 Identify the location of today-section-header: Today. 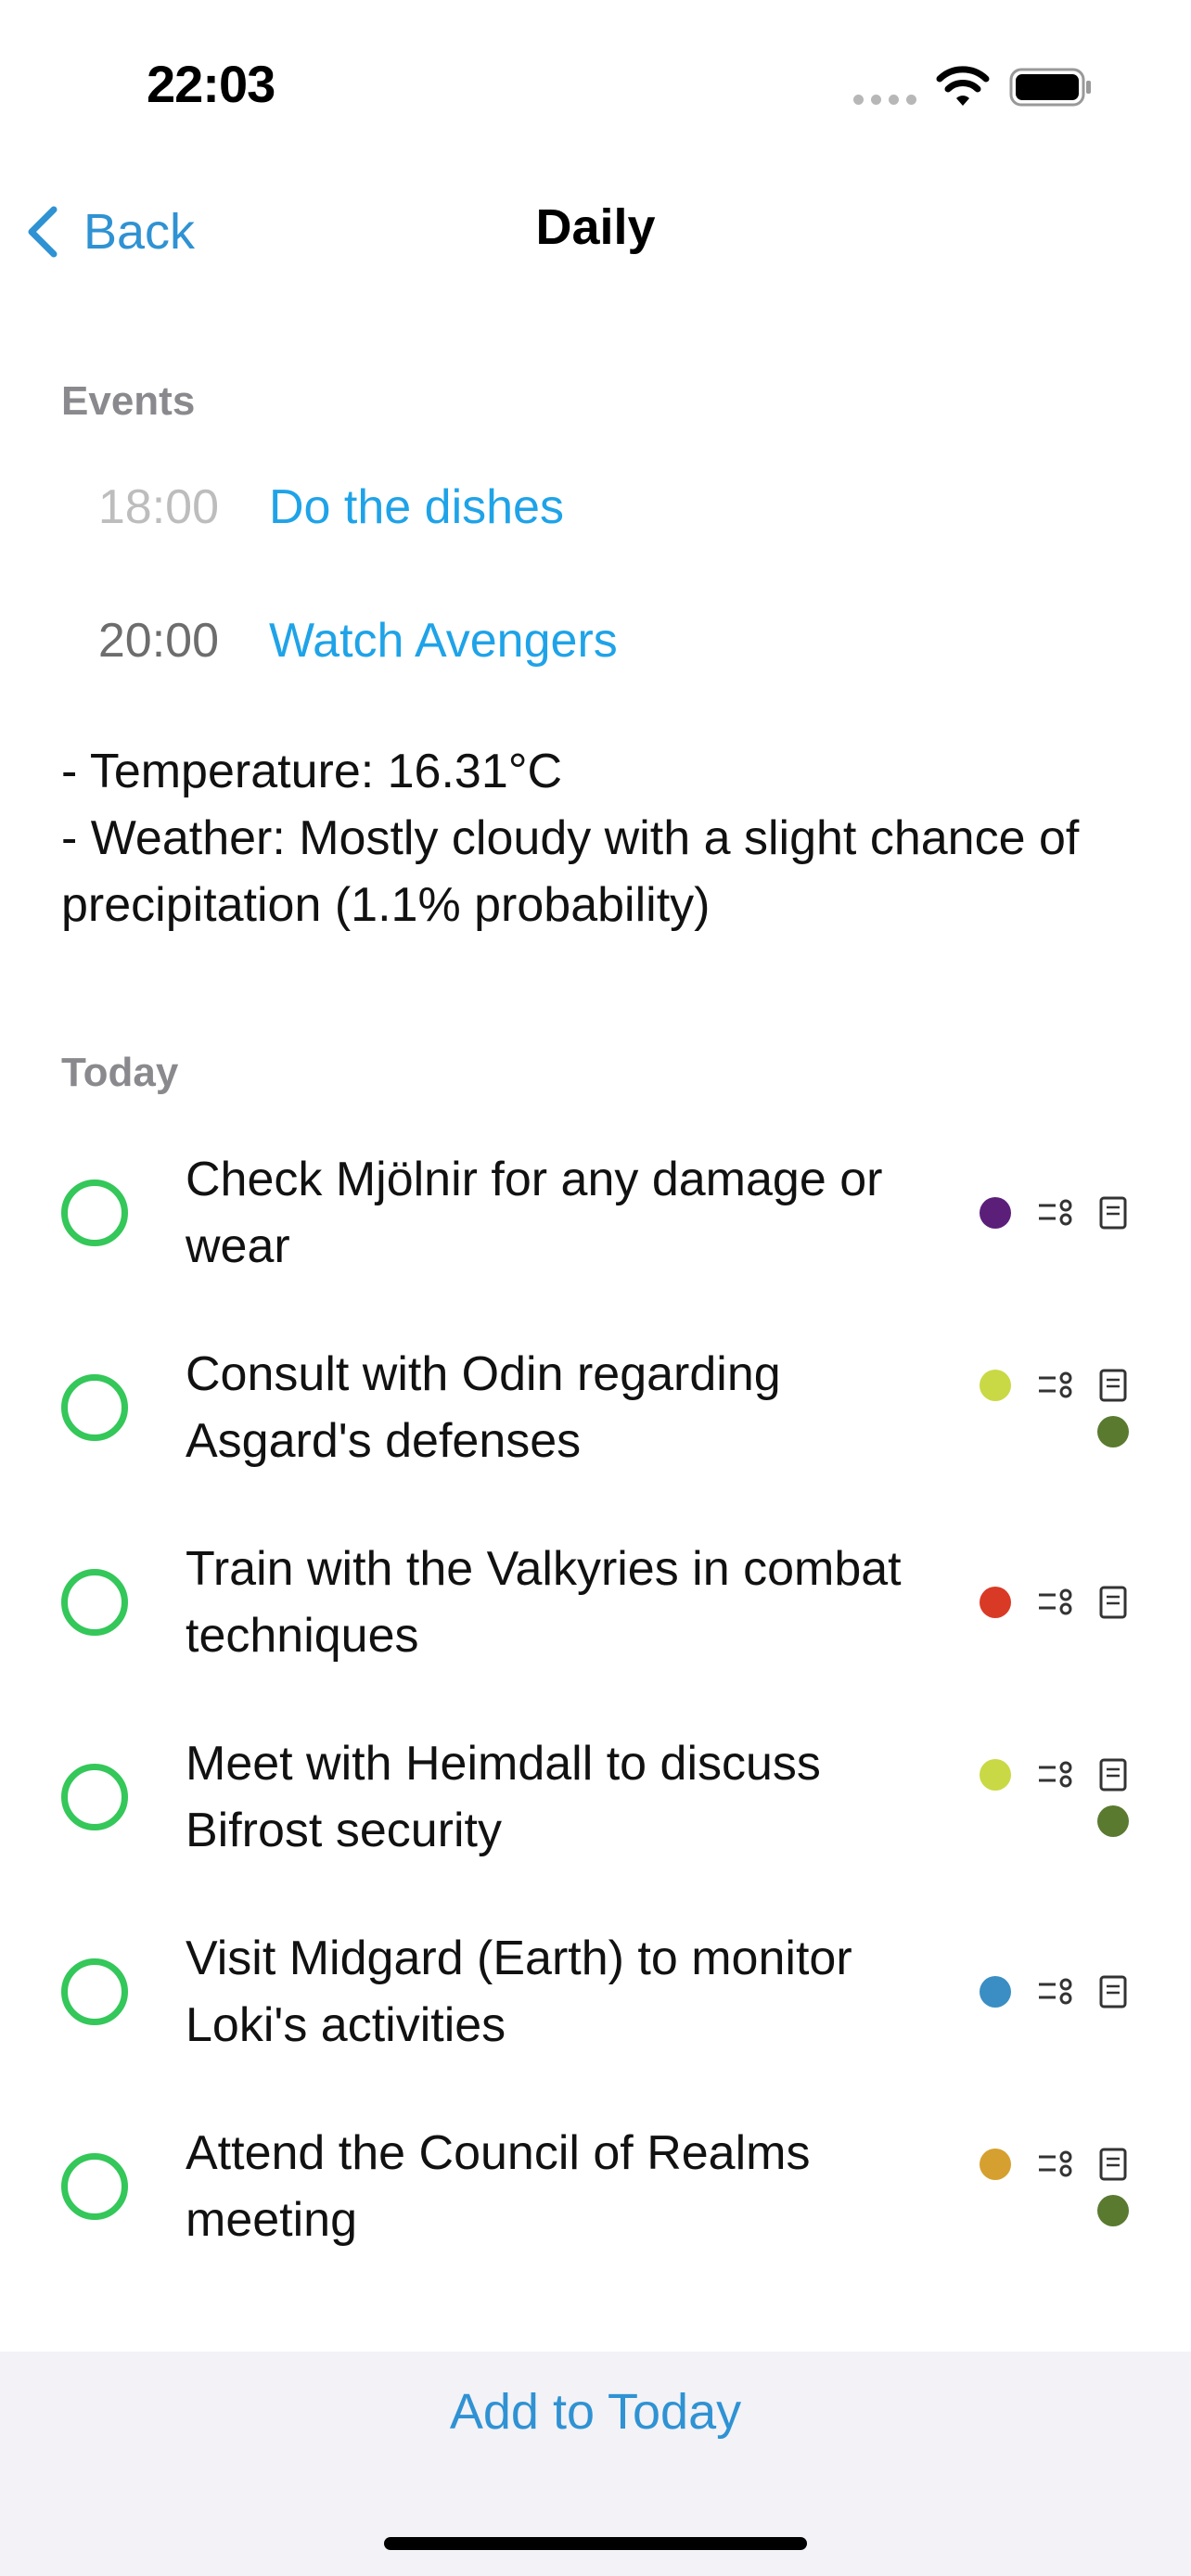
(120, 1072).